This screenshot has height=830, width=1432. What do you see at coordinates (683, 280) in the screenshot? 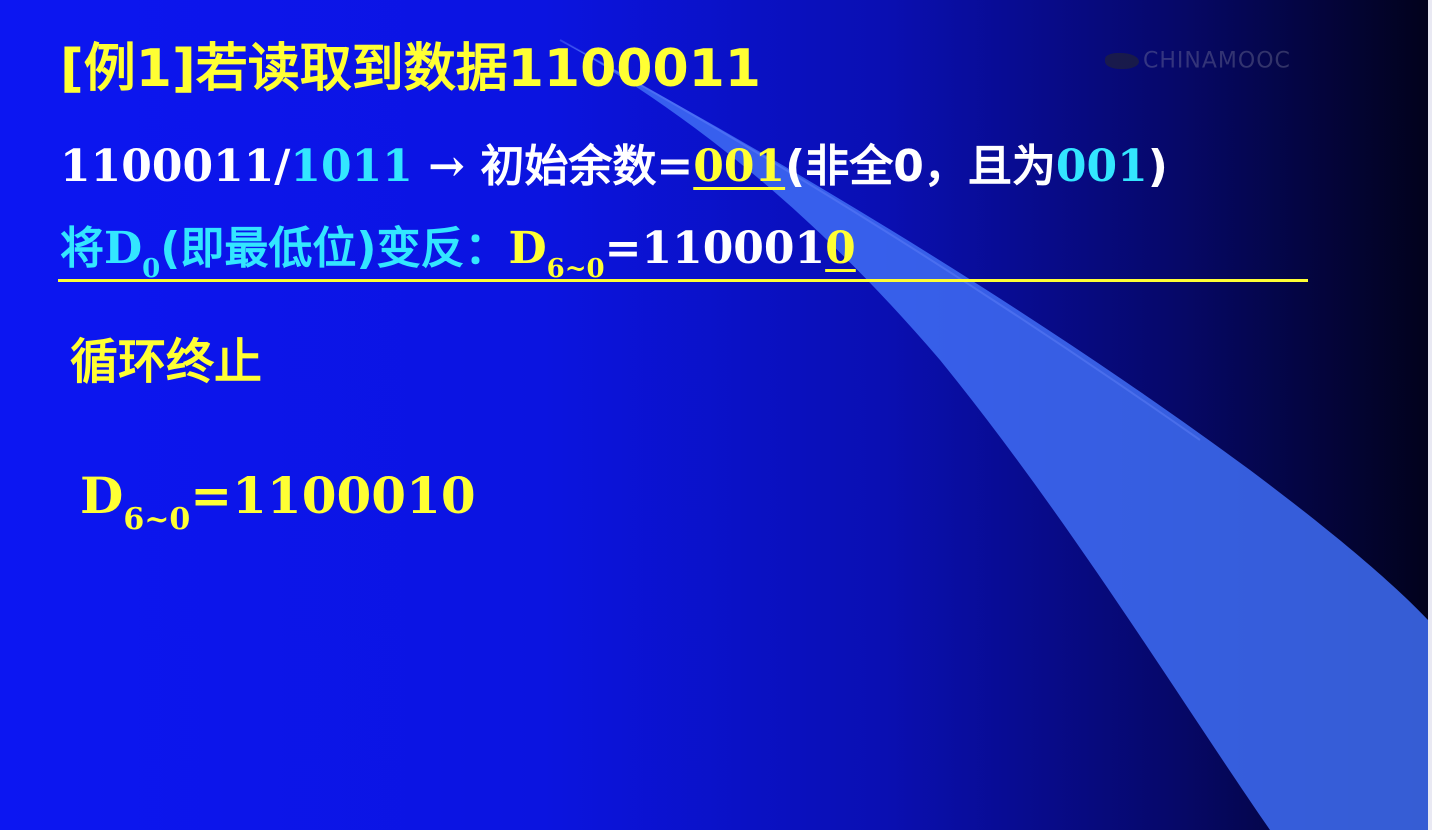
I see `divider-rule` at bounding box center [683, 280].